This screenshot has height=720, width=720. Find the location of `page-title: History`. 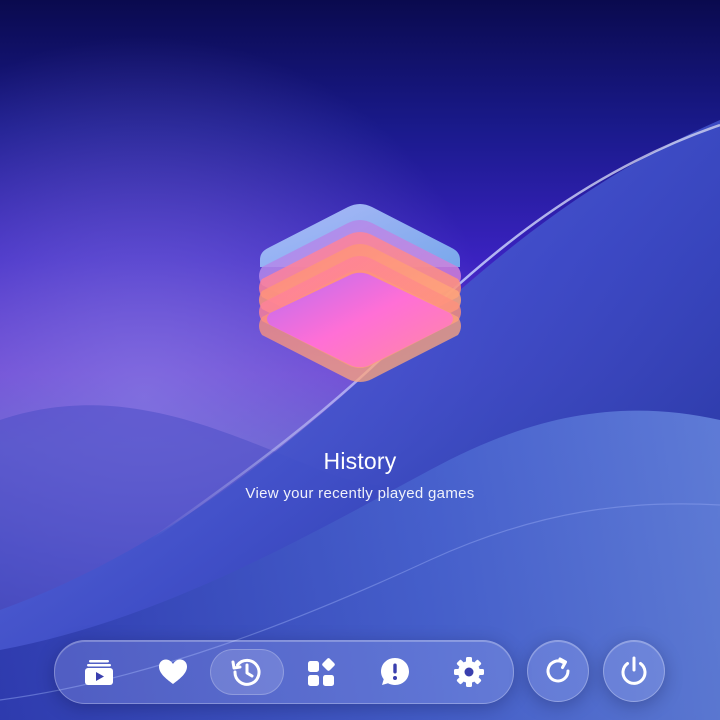

page-title: History is located at coordinates (360, 461).